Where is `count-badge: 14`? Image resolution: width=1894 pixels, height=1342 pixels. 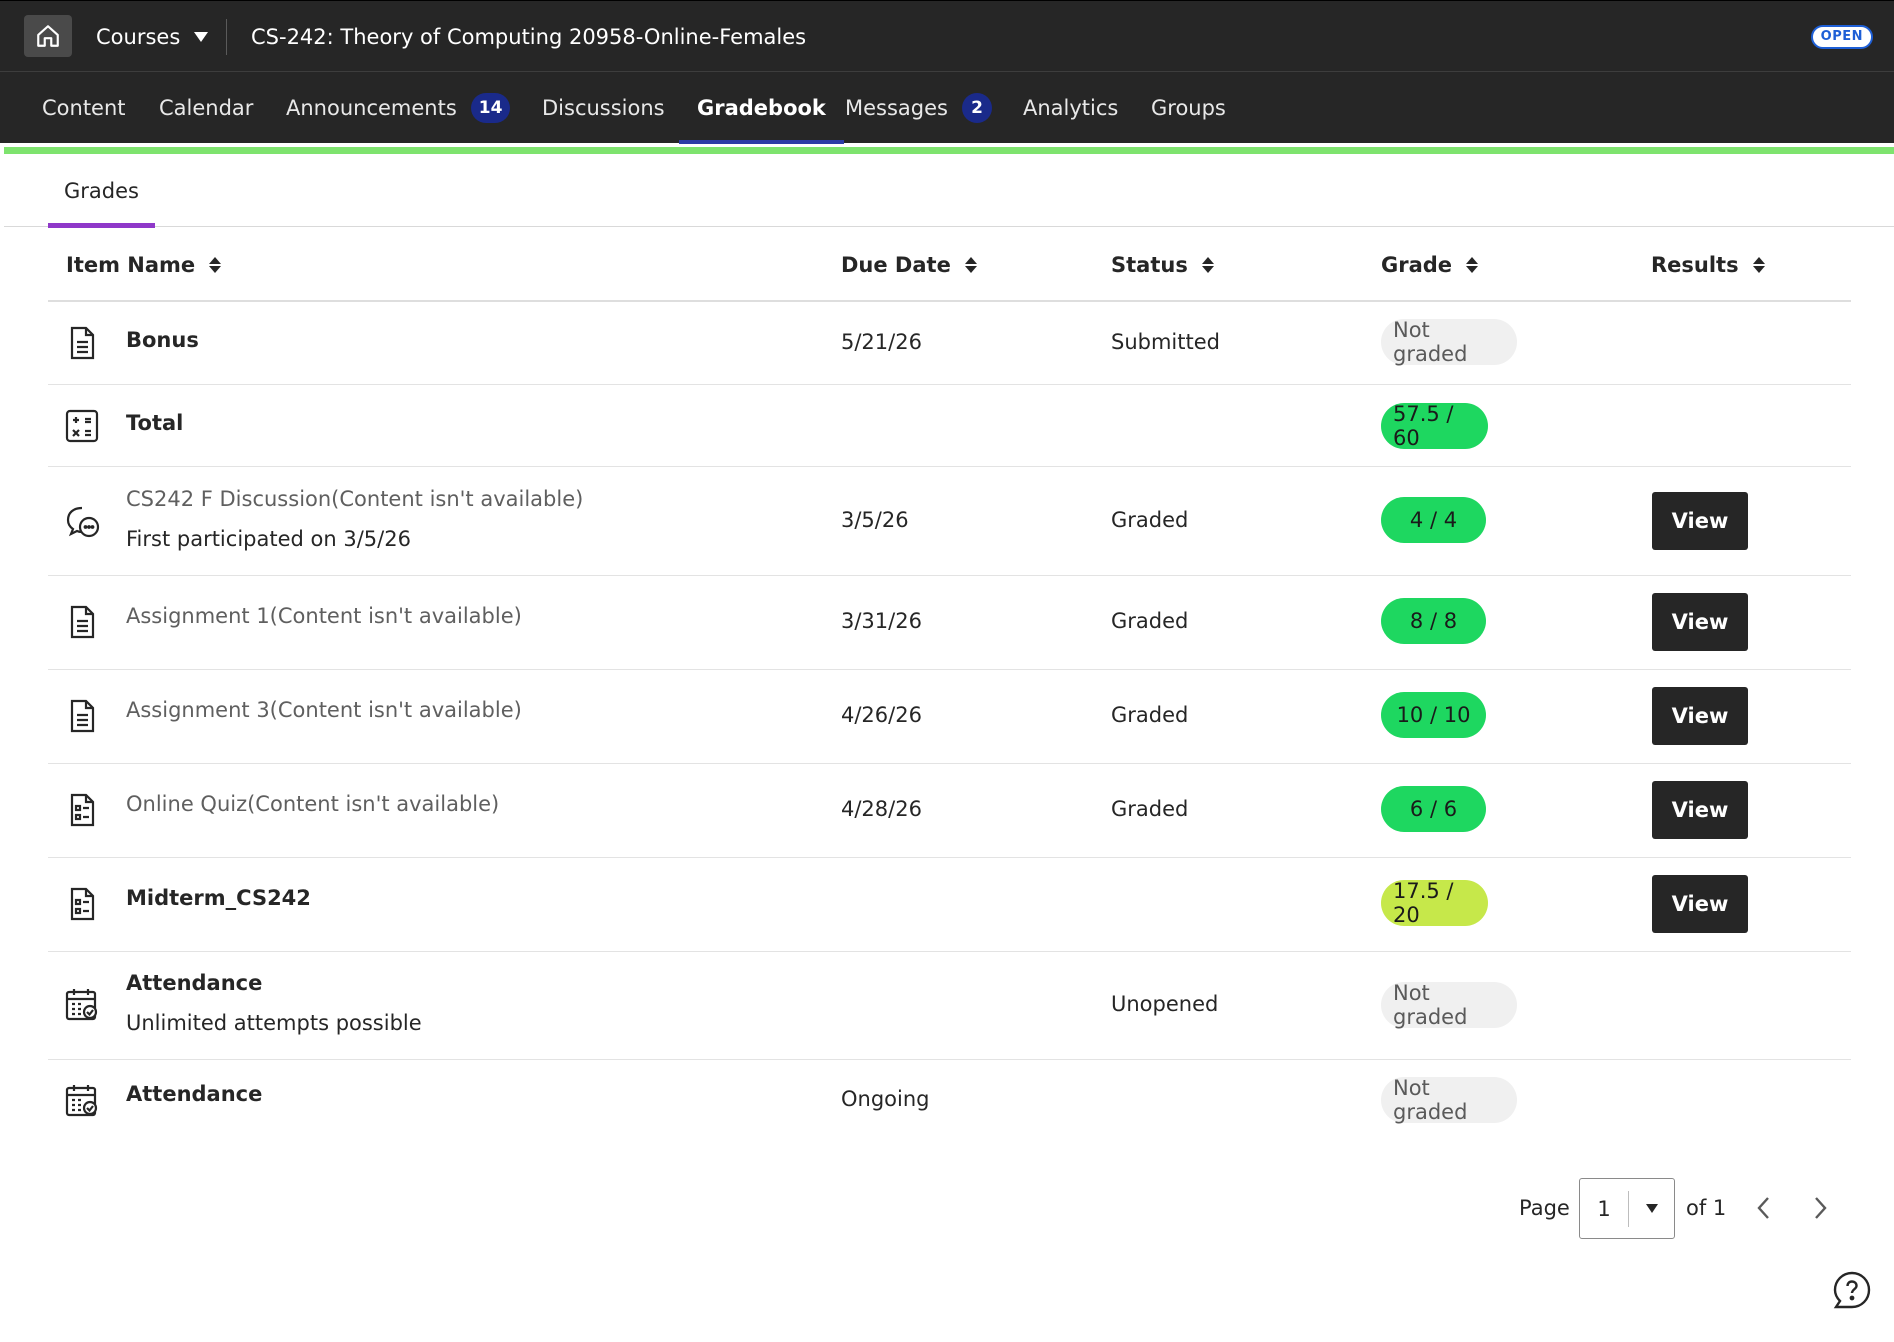 count-badge: 14 is located at coordinates (490, 108).